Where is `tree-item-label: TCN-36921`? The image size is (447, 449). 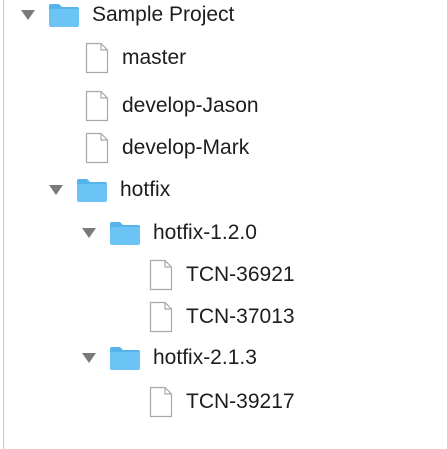
tree-item-label: TCN-36921 is located at coordinates (240, 274).